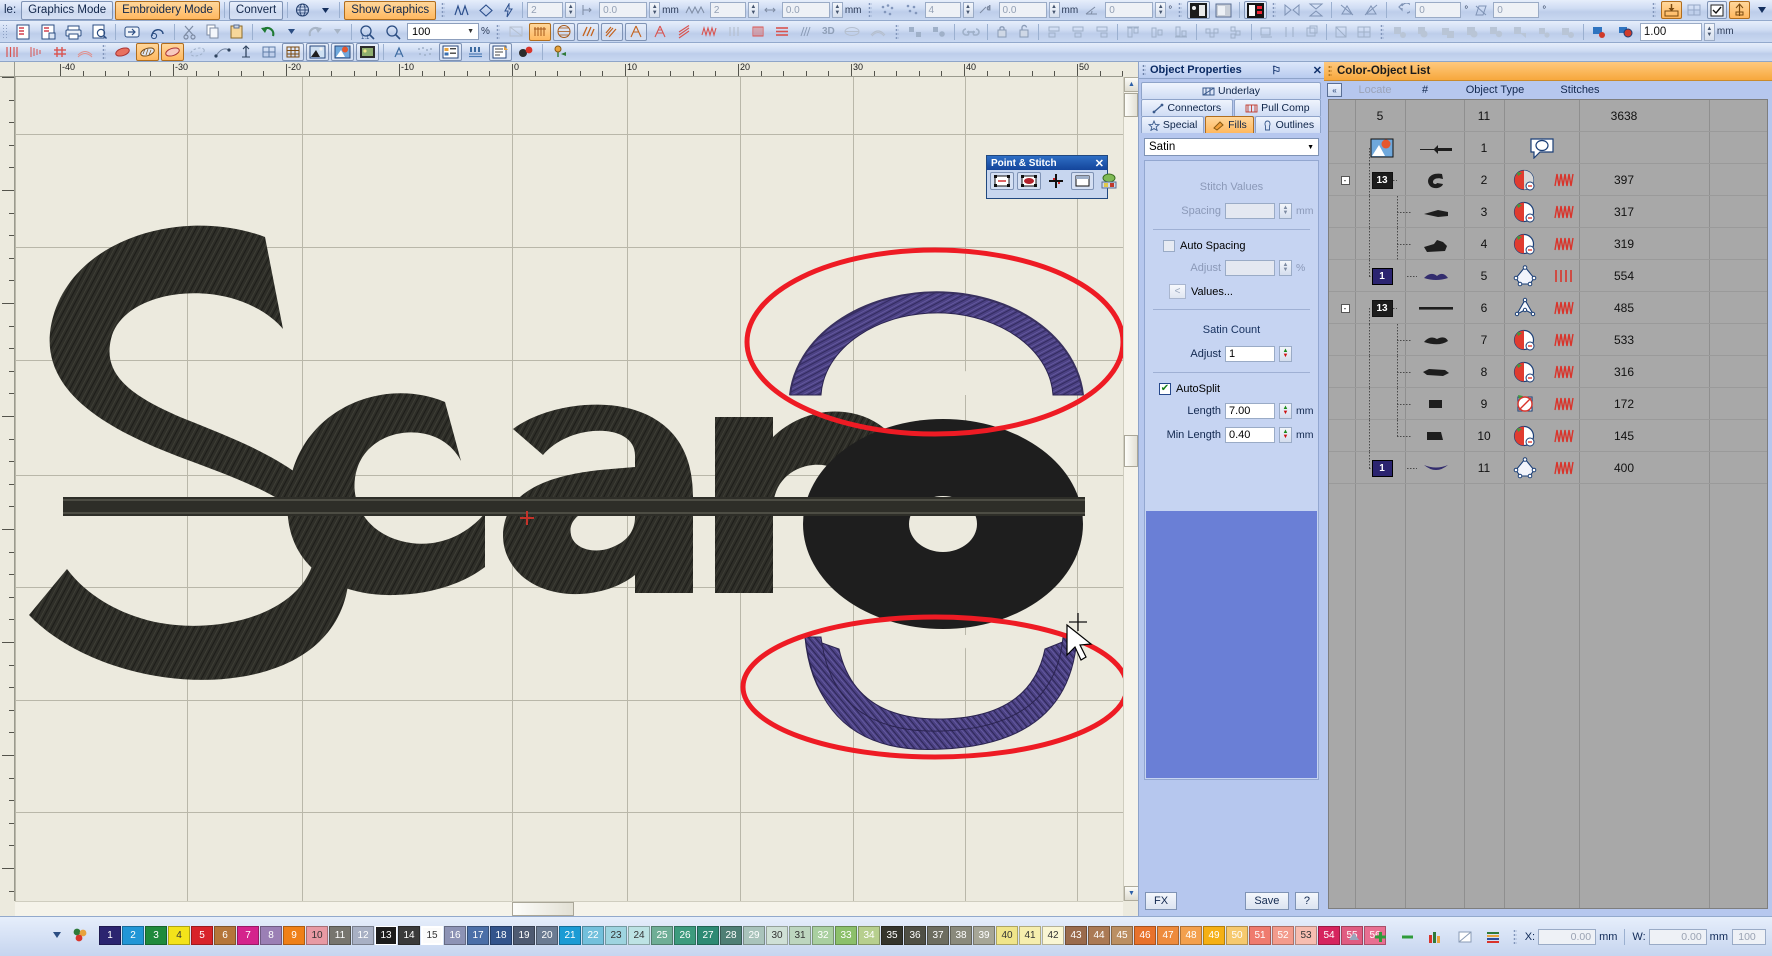  What do you see at coordinates (461, 10) in the screenshot?
I see `stitch-pattern-icon` at bounding box center [461, 10].